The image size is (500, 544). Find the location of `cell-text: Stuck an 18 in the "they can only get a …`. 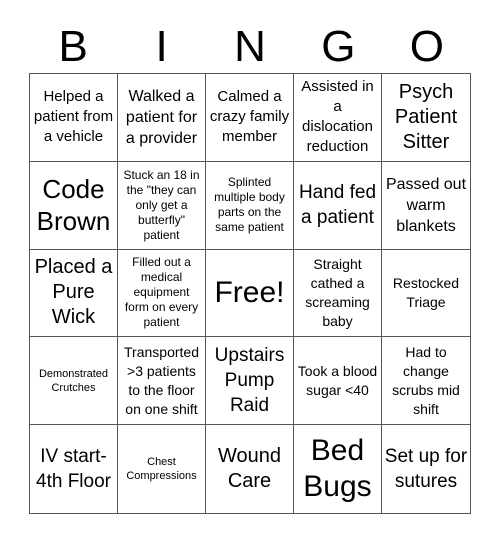

cell-text: Stuck an 18 in the "they can only get a … is located at coordinates (161, 204).